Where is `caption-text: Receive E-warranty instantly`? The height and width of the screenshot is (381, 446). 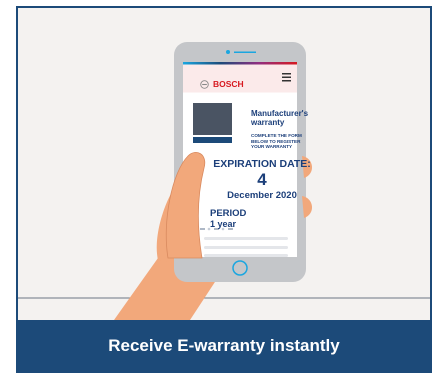 caption-text: Receive E-warranty instantly is located at coordinates (224, 345).